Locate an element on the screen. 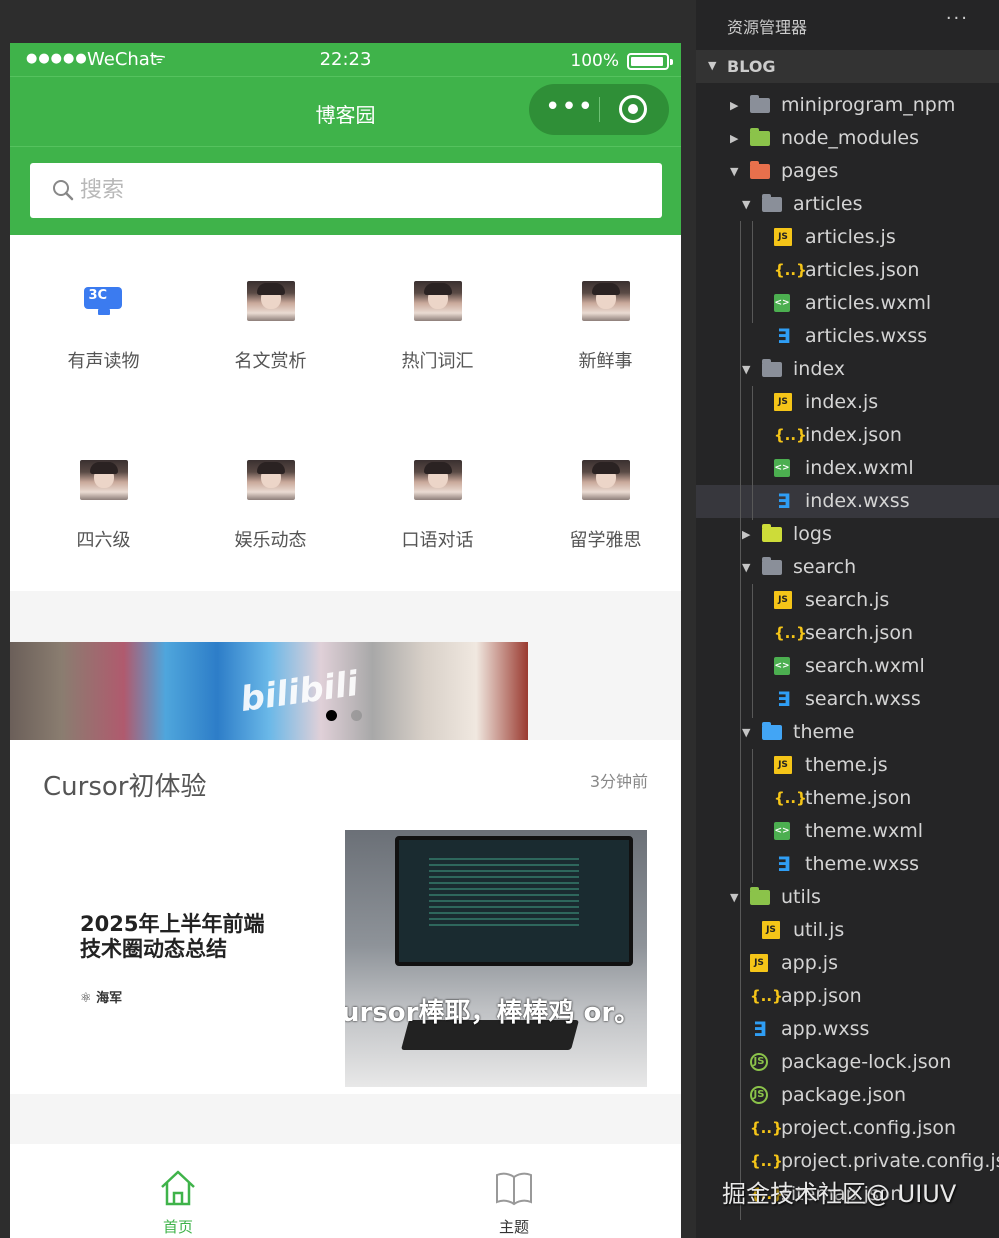 This screenshot has height=1238, width=999. tree-item-label: articles.json is located at coordinates (862, 270).